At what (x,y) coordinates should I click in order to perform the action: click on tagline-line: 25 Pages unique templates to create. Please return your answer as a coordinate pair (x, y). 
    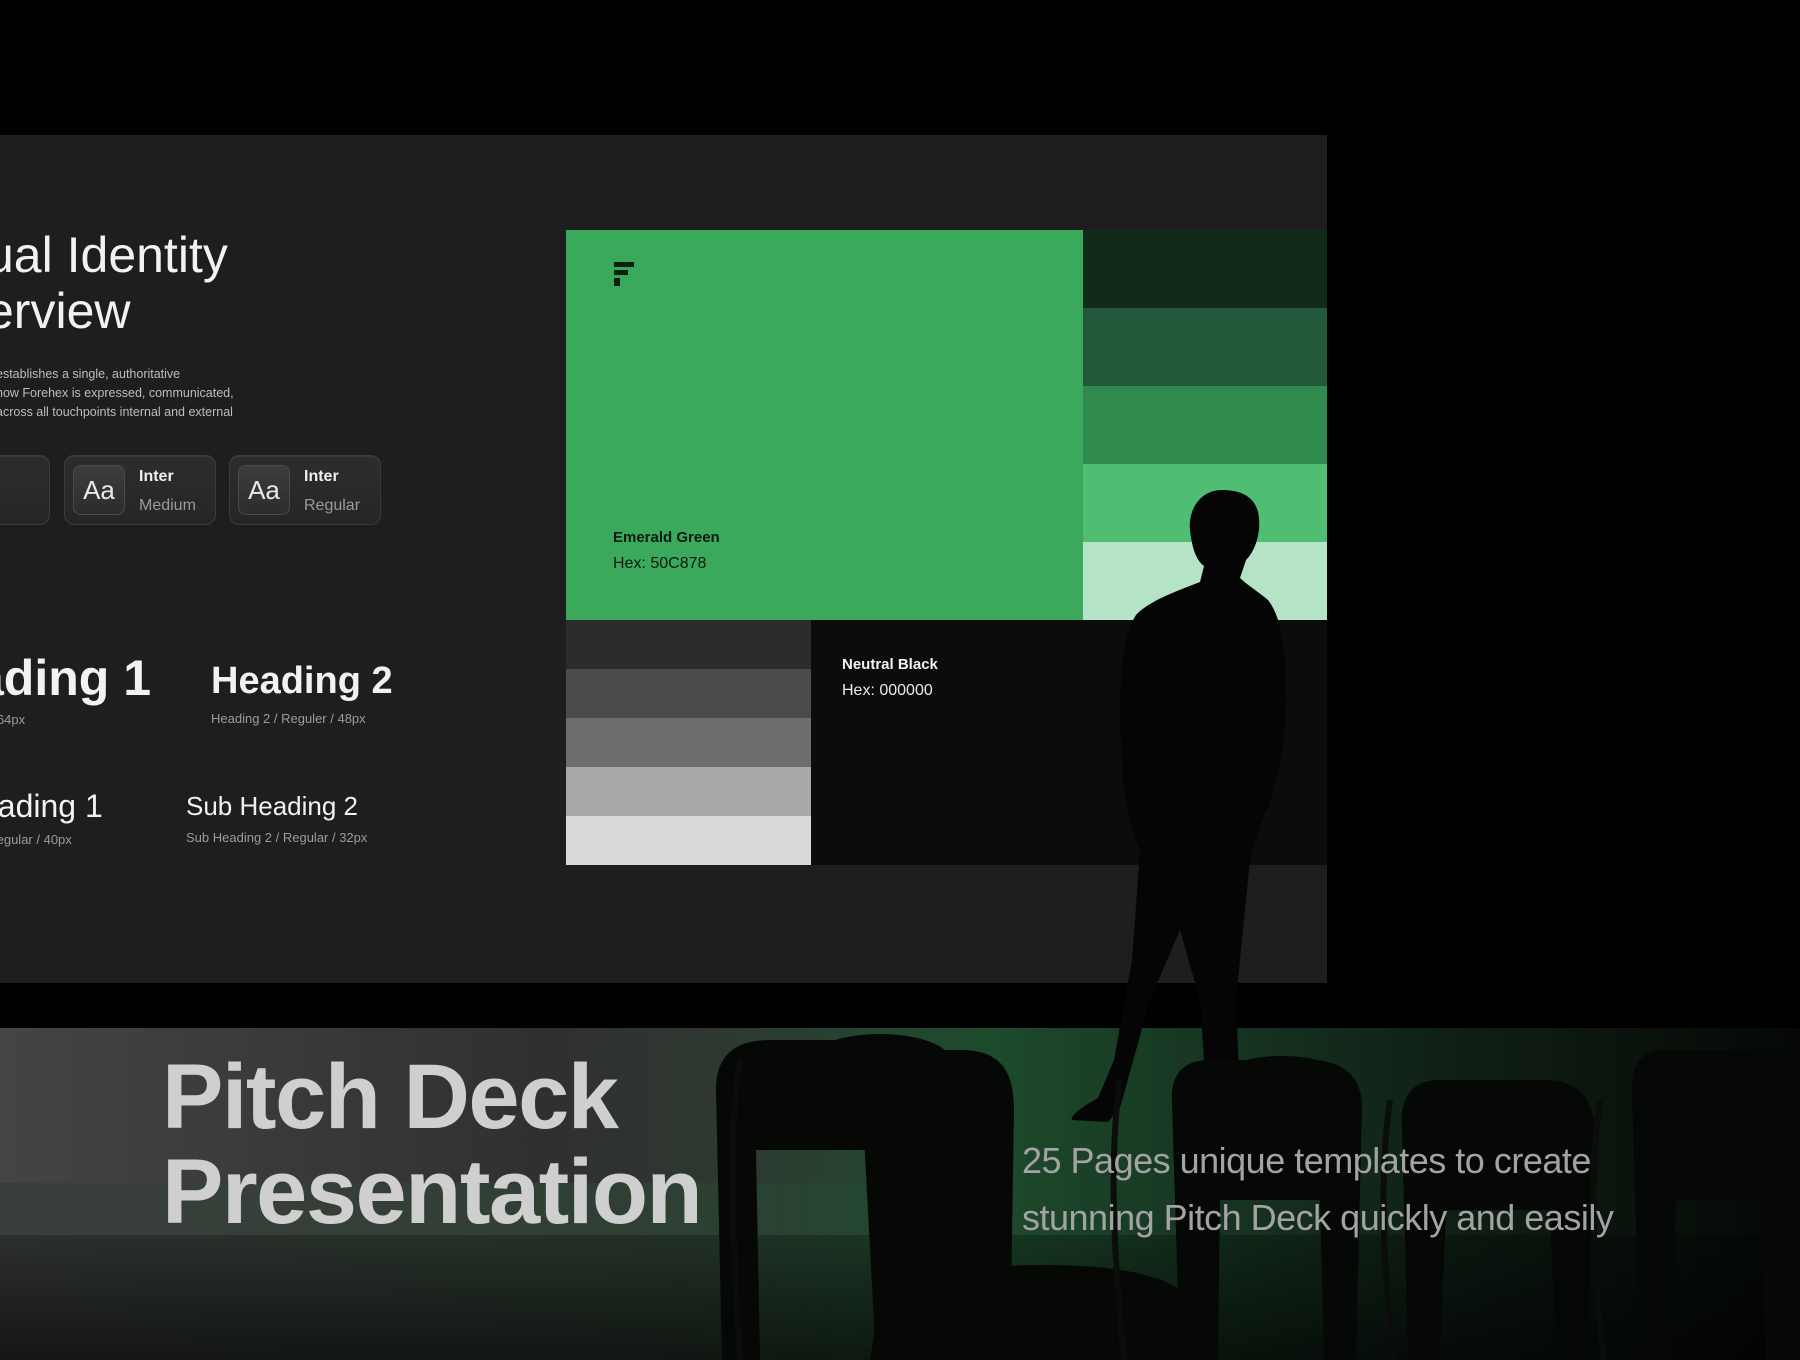
    Looking at the image, I should click on (1306, 1160).